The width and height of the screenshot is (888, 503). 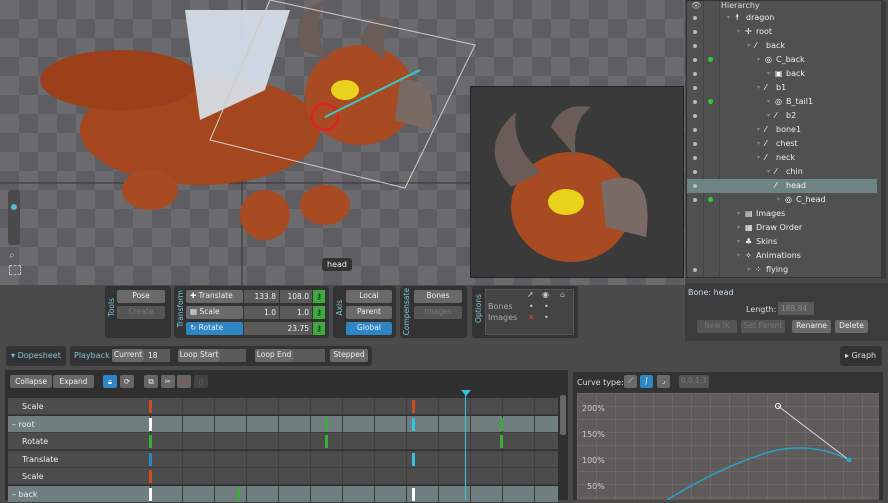 What do you see at coordinates (849, 460) in the screenshot?
I see `curve-point` at bounding box center [849, 460].